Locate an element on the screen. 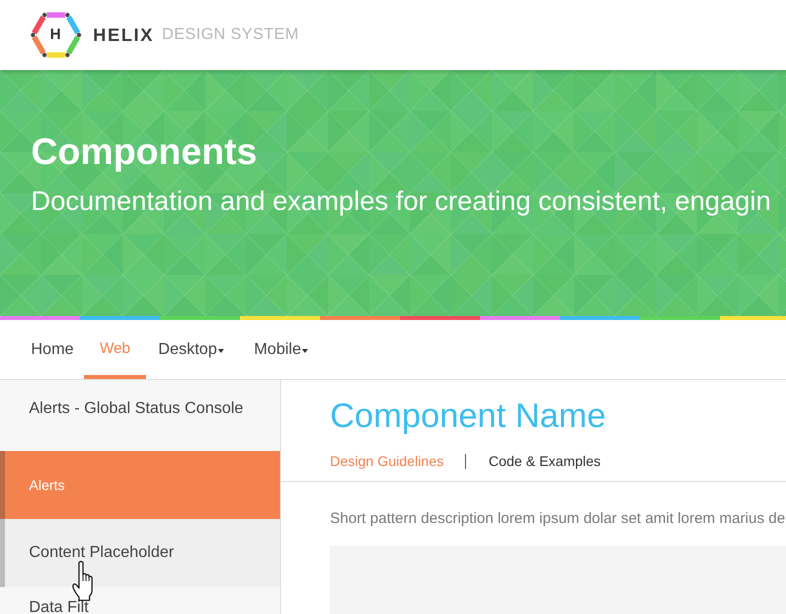  pattern-description: Short pattern description lorem ipsum dolar set amit lorem marius de is located at coordinates (557, 519).